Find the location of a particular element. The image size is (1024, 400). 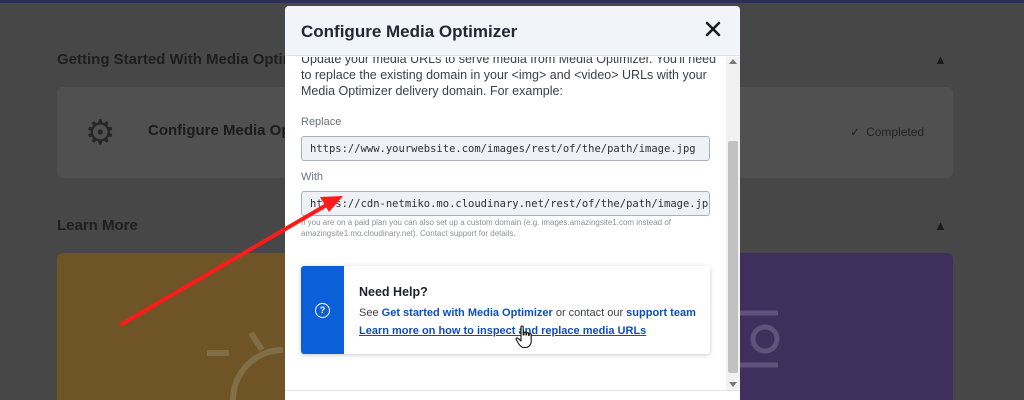

question-icon: ? is located at coordinates (322, 310).